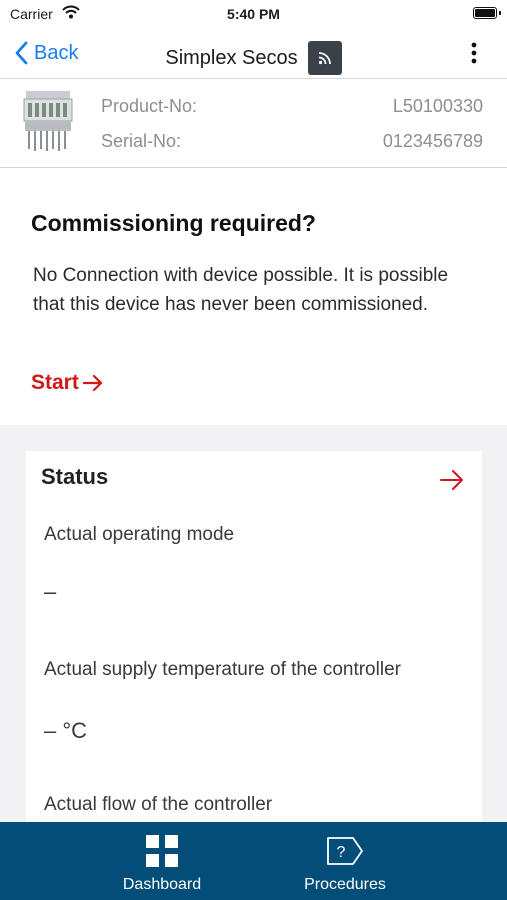  I want to click on dashboard-grid-icon, so click(162, 851).